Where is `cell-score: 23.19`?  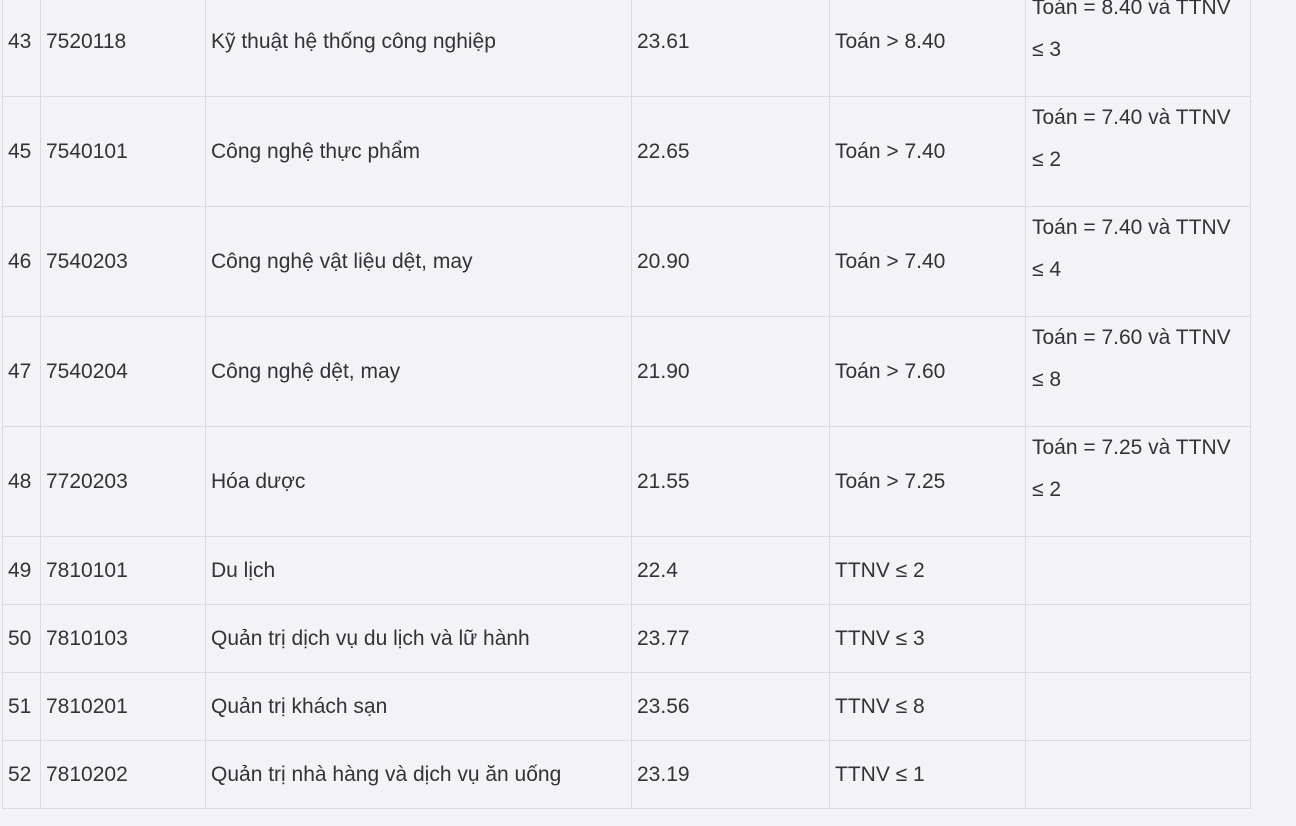
cell-score: 23.19 is located at coordinates (730, 774).